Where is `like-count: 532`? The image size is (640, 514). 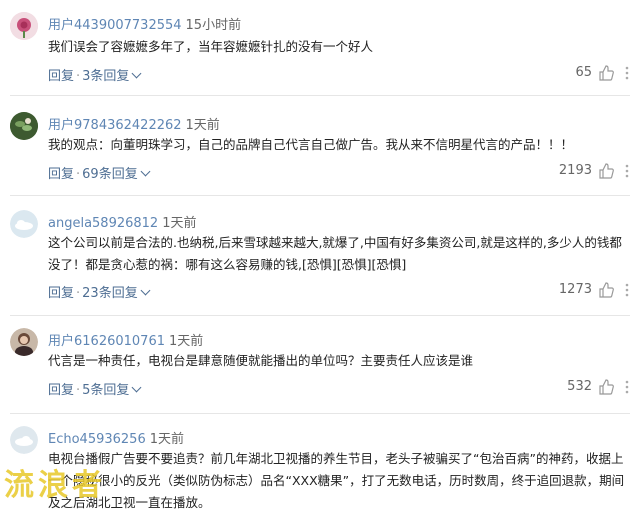 like-count: 532 is located at coordinates (579, 386).